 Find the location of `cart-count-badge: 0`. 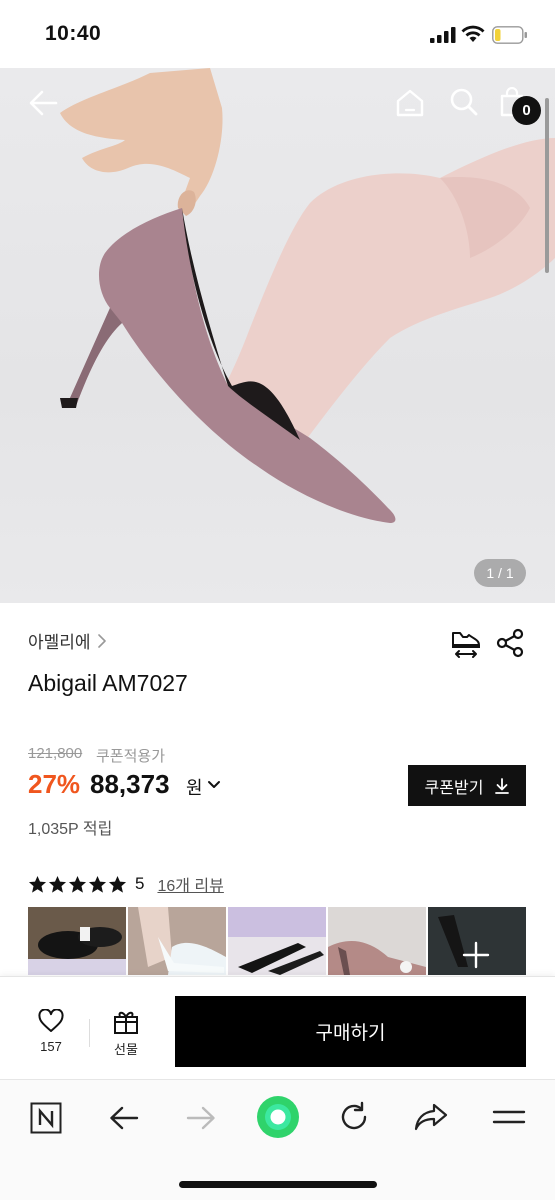

cart-count-badge: 0 is located at coordinates (526, 110).